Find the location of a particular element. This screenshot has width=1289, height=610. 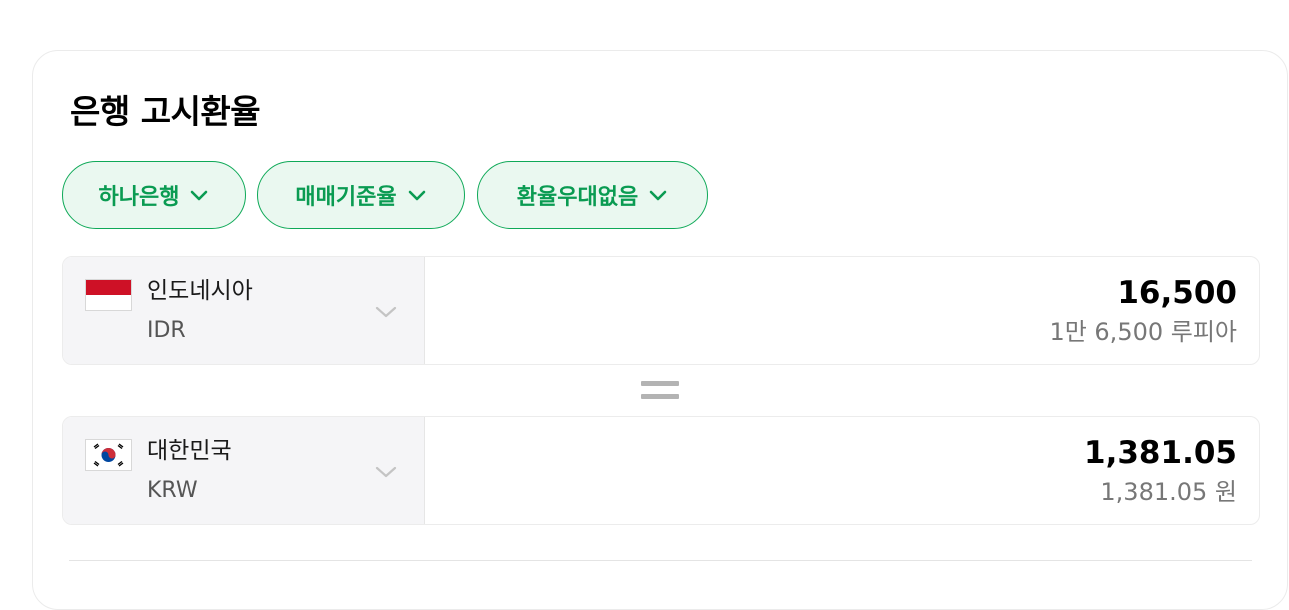

to-currency-name: 대한민국 is located at coordinates (189, 451).